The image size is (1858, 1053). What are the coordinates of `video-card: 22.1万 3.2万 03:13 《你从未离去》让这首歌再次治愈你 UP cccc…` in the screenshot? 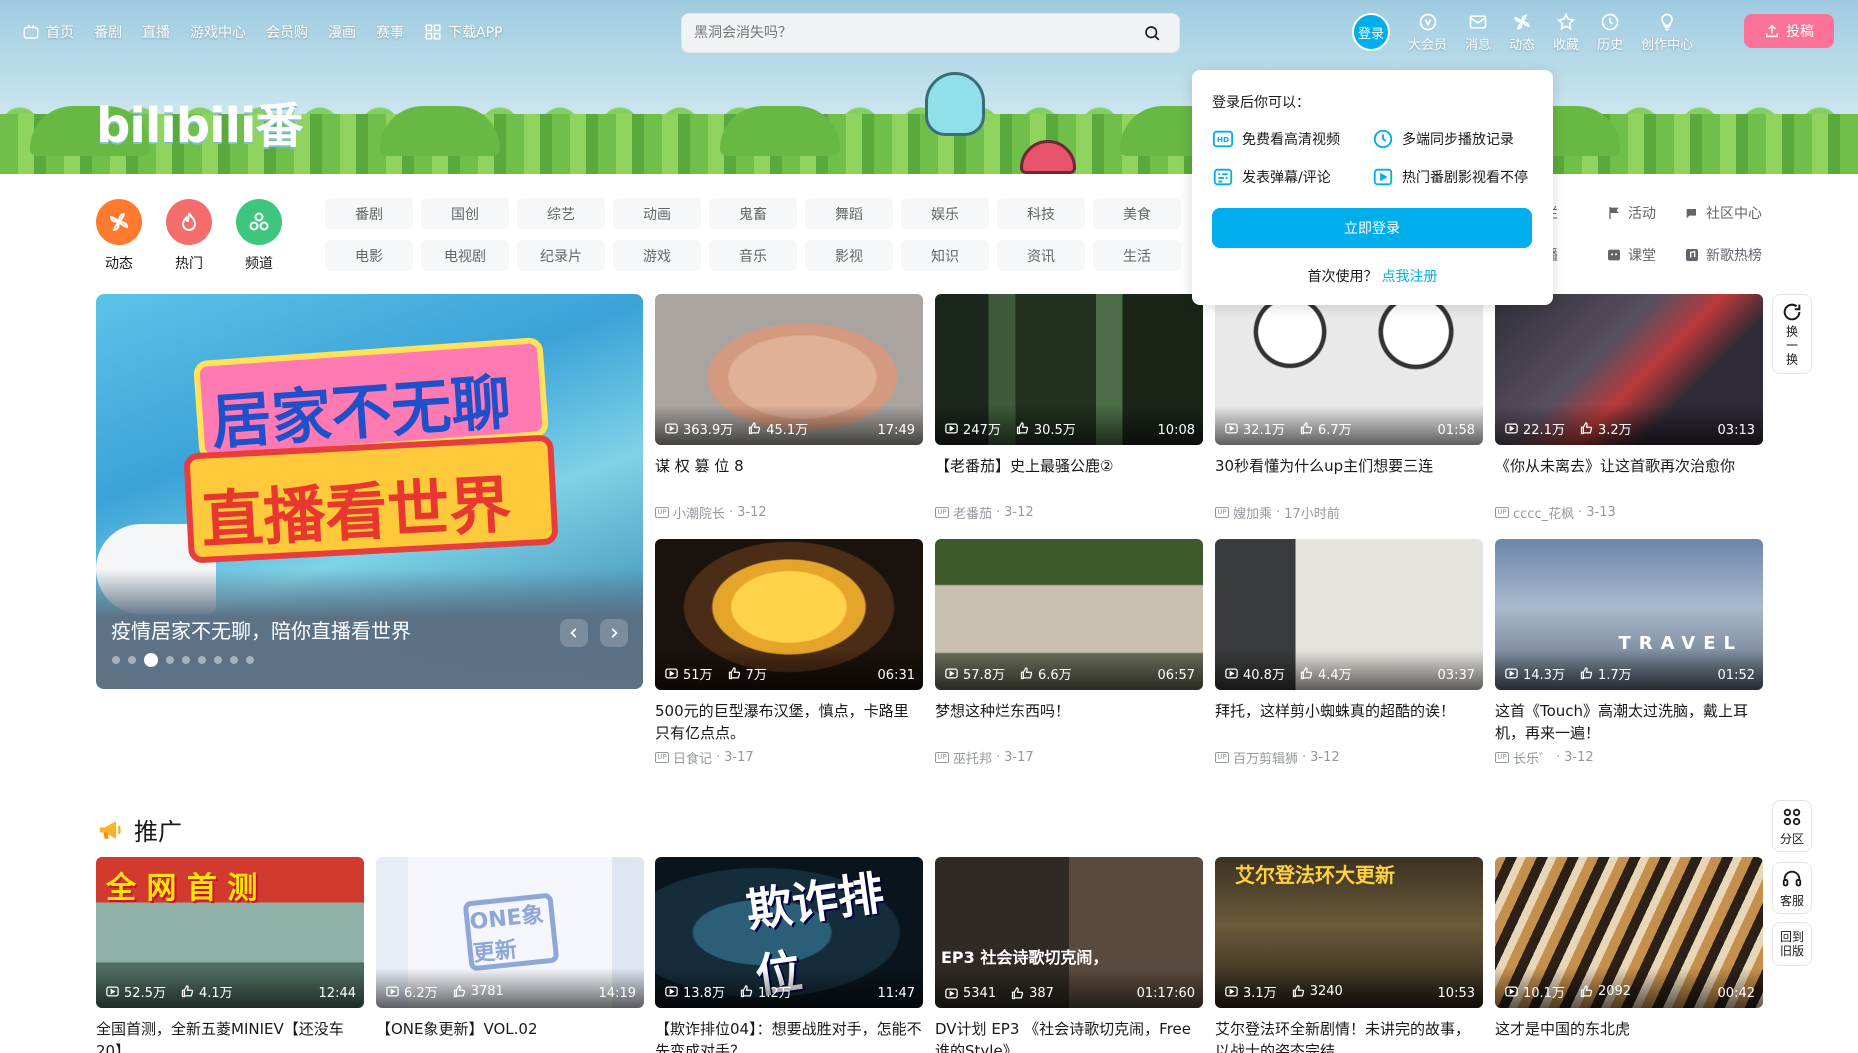 It's located at (1629, 408).